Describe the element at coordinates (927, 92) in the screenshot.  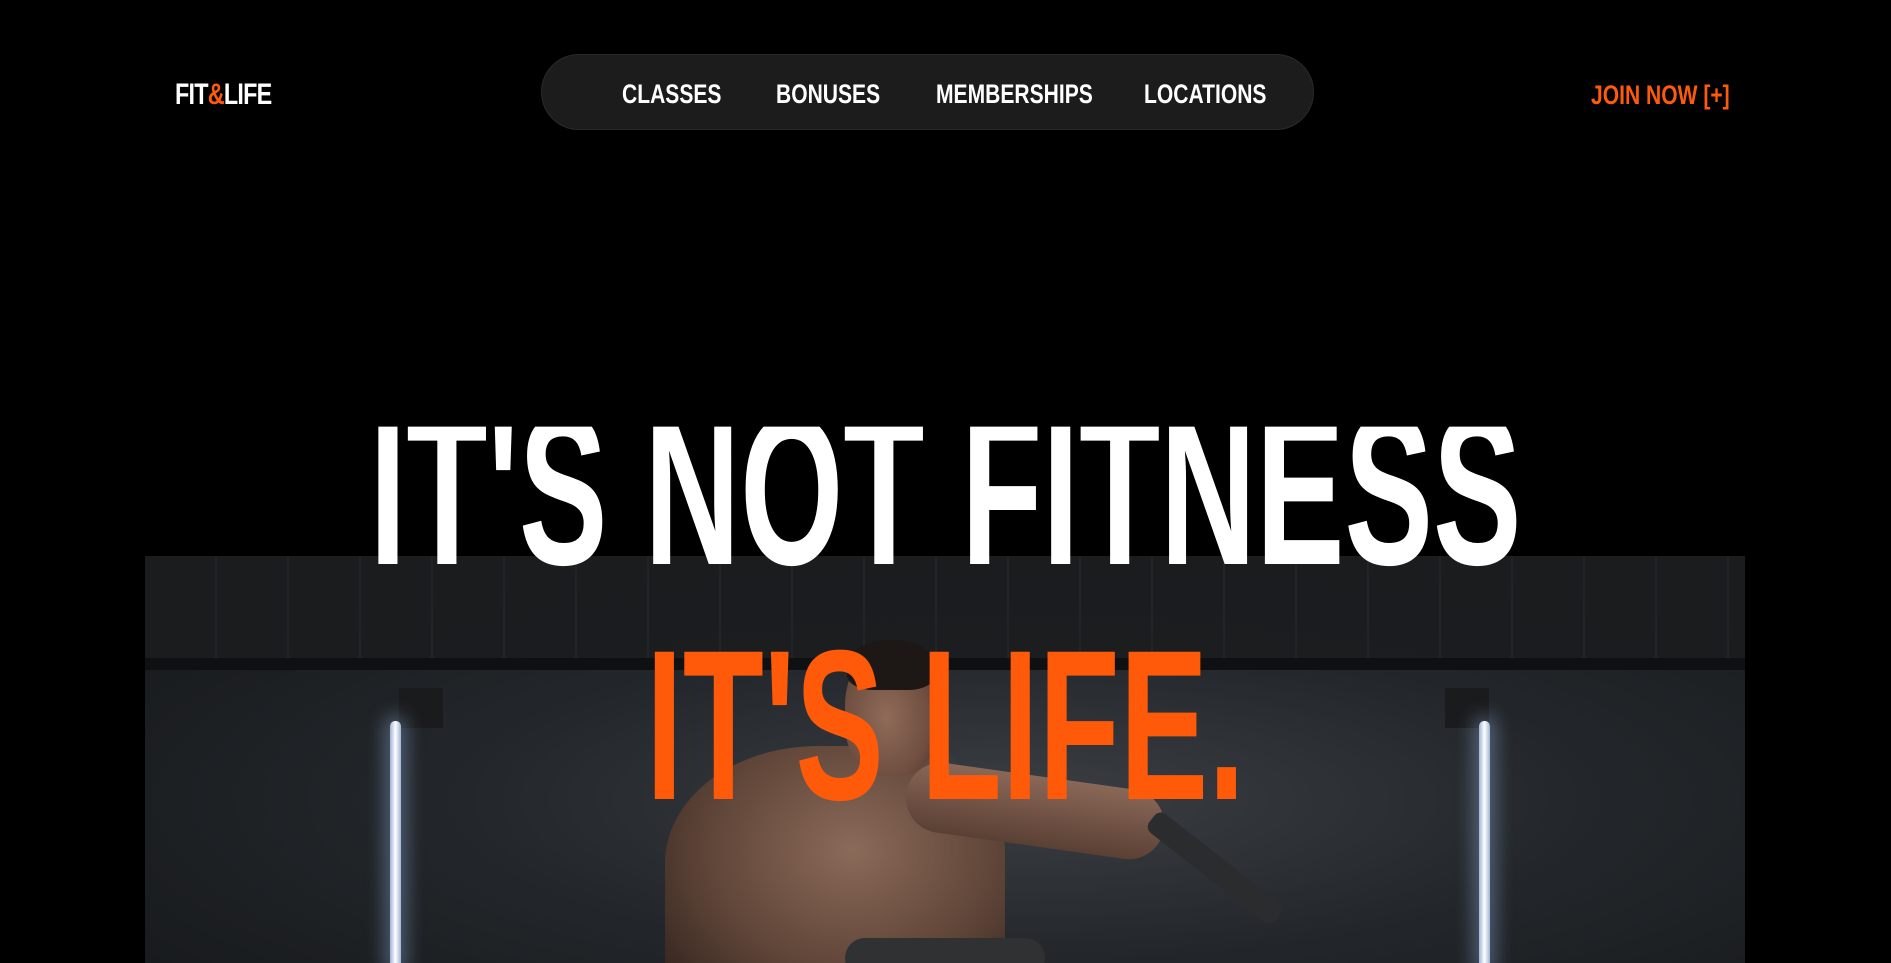
I see `main-nav: CLASSES BONUSES MEMBERSHIPS LOCATIONS` at that location.